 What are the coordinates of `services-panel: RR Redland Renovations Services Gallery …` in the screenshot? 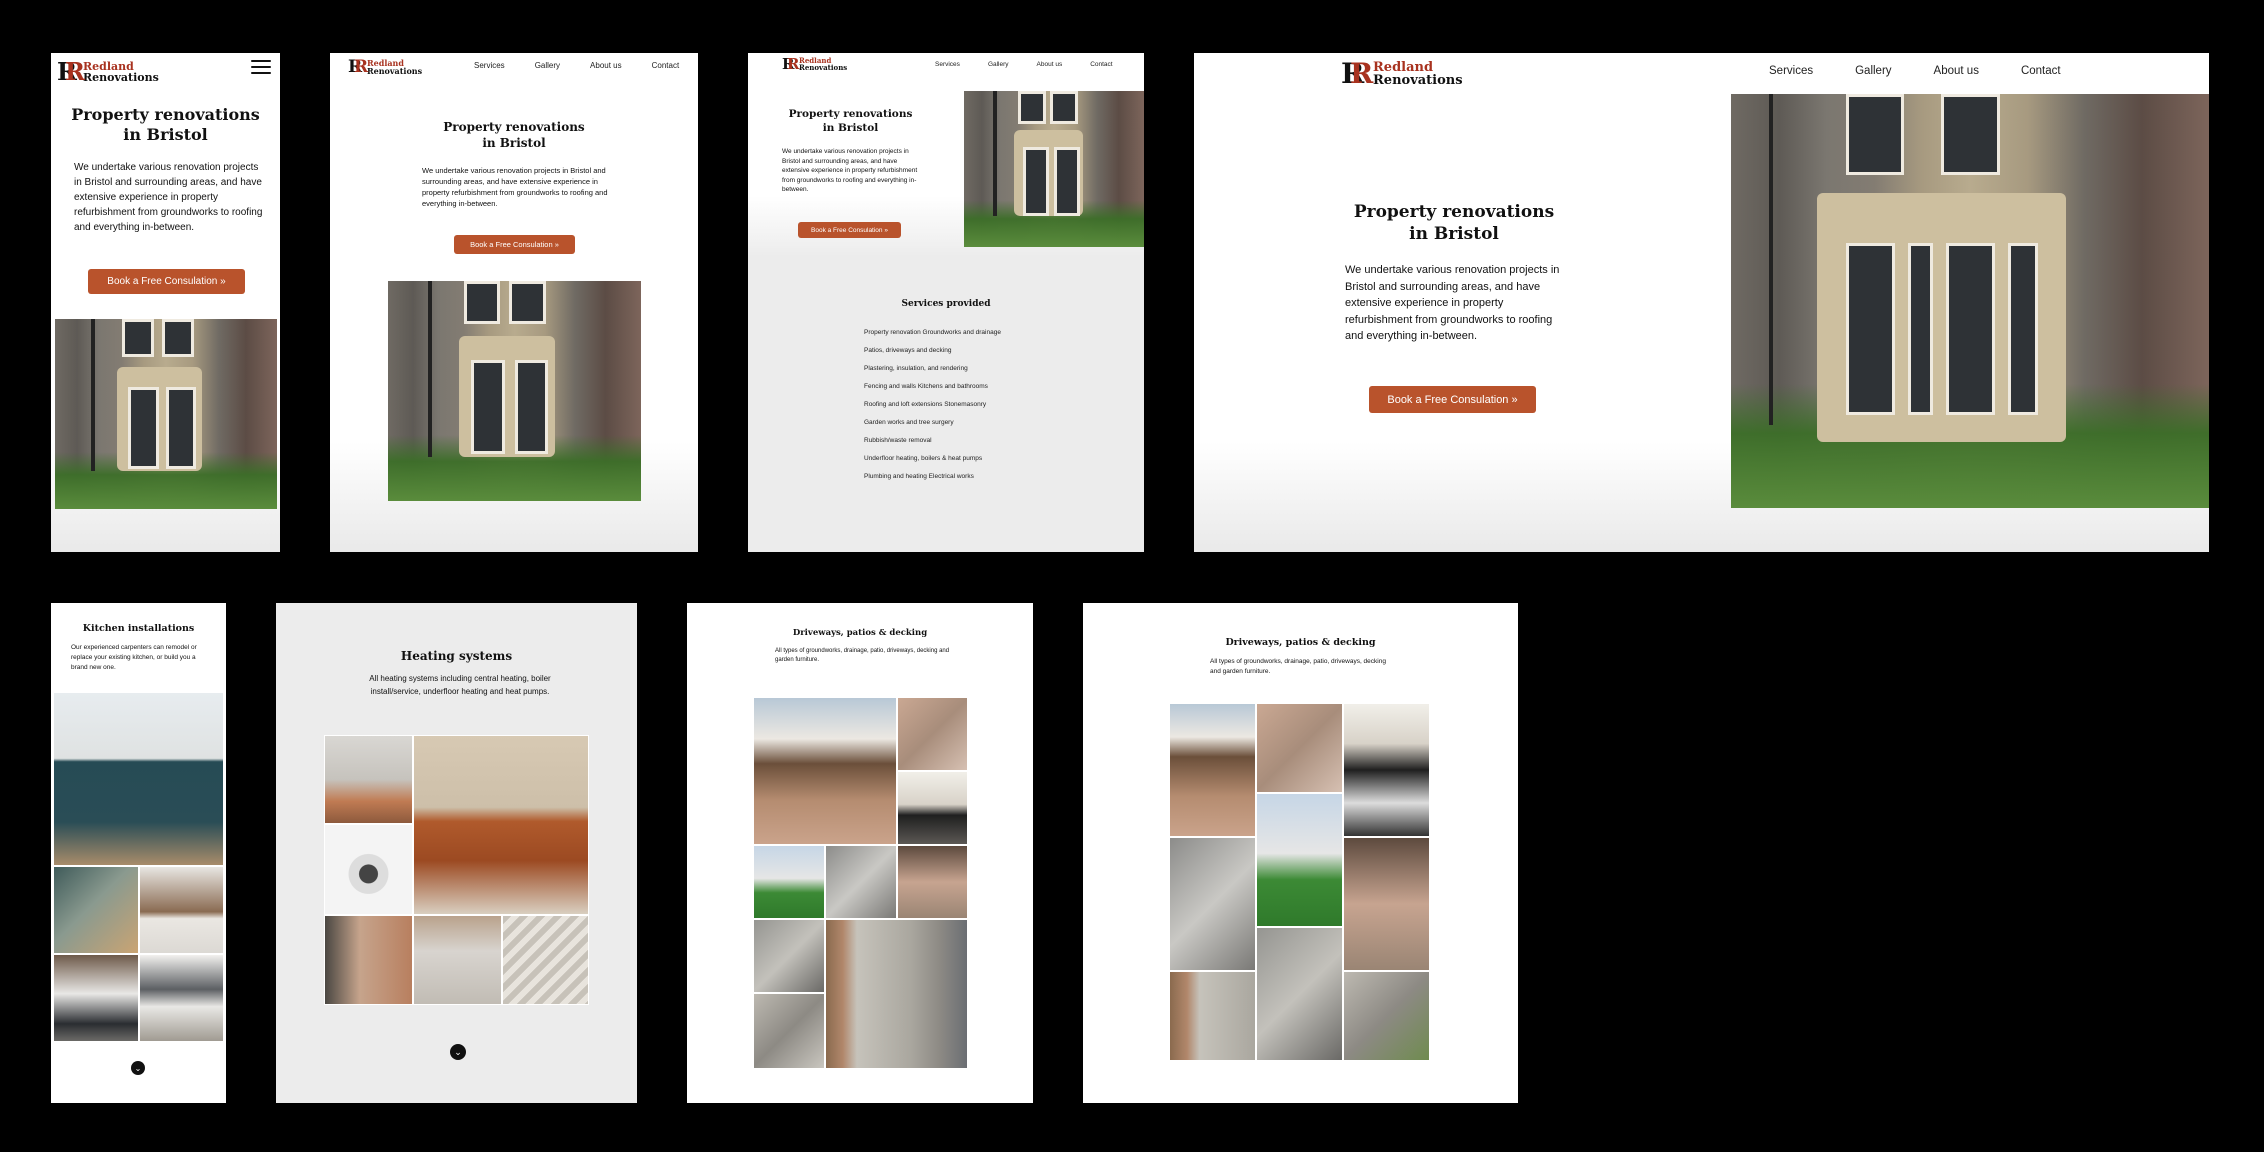 It's located at (946, 302).